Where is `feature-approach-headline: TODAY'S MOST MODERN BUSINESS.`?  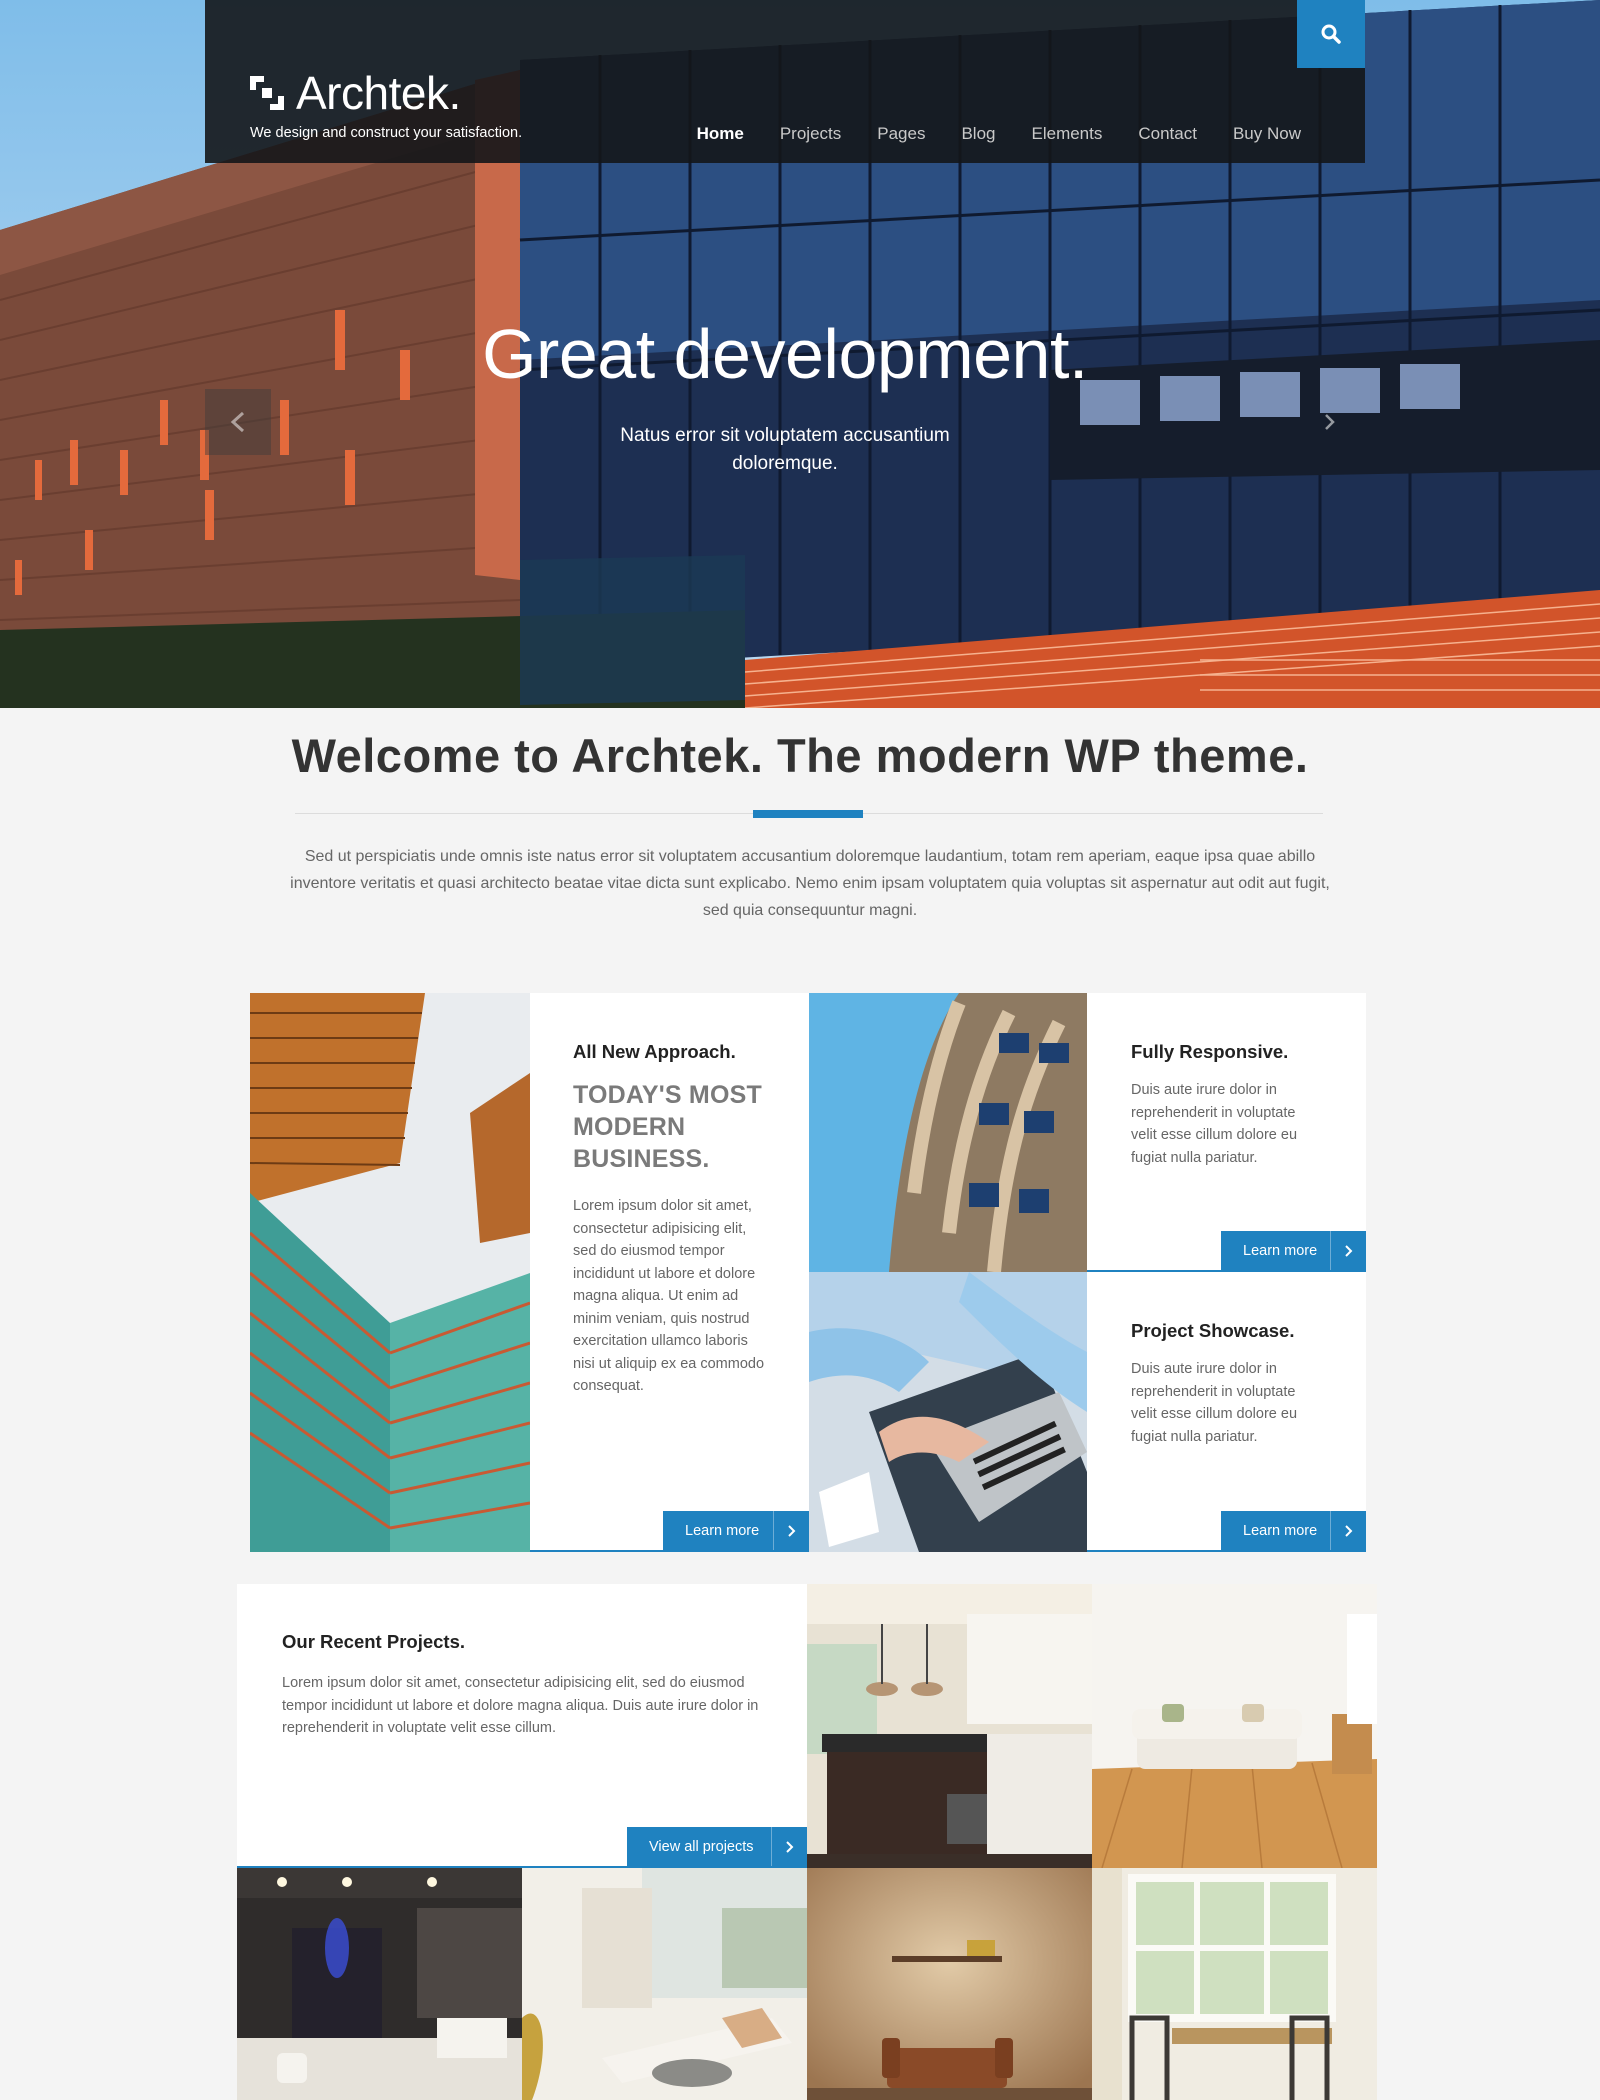
feature-approach-headline: TODAY'S MOST MODERN BUSINESS. is located at coordinates (667, 1127).